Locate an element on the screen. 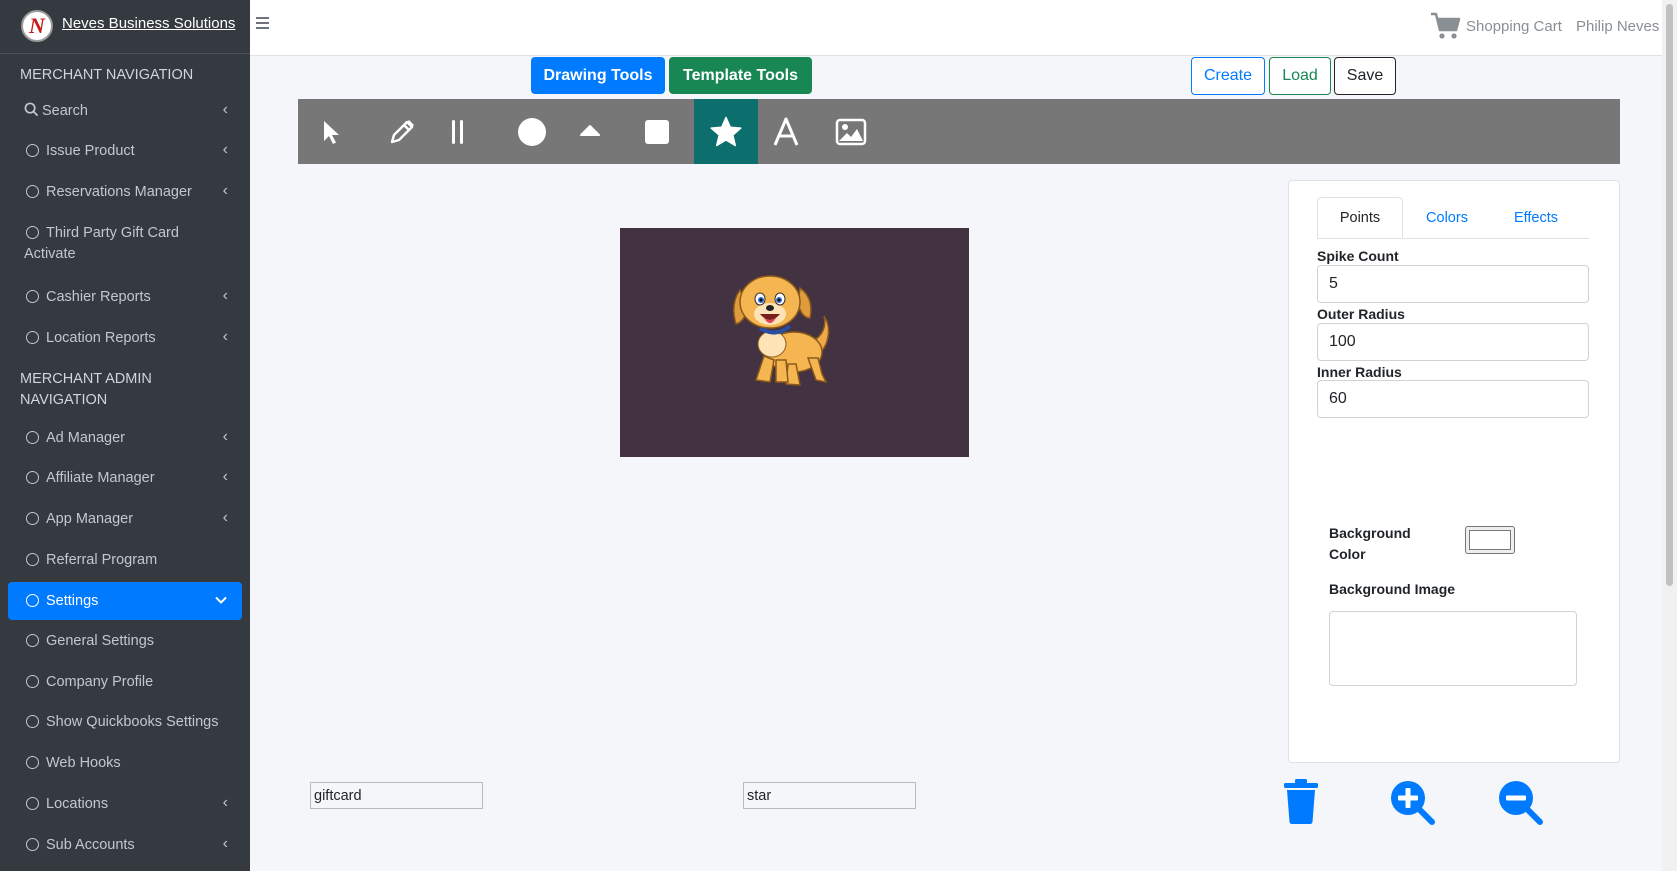 This screenshot has height=871, width=1677. sidebar-item-cashier-reports: Cashier Reports ‹ is located at coordinates (125, 297).